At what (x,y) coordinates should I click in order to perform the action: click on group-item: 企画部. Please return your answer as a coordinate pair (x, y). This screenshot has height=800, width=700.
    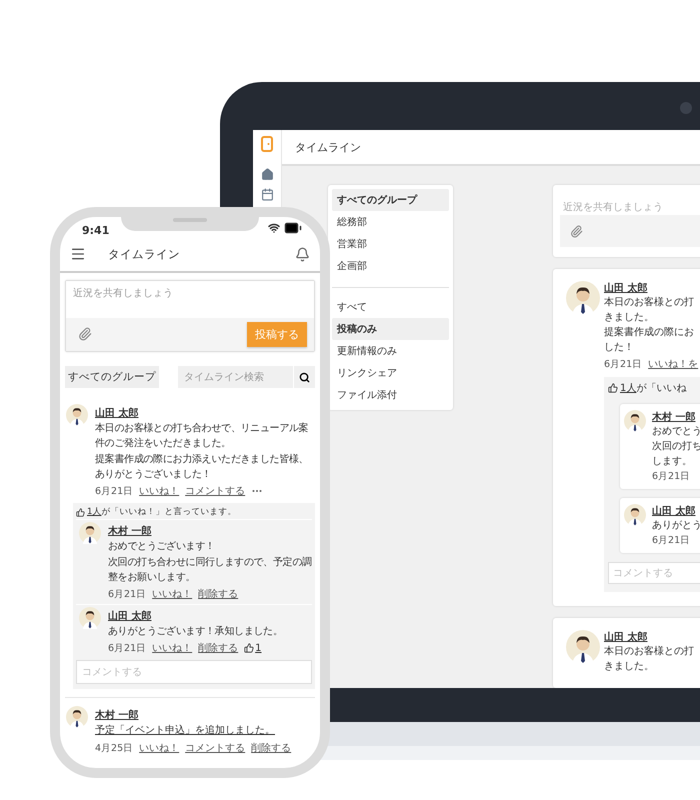
    Looking at the image, I should click on (390, 266).